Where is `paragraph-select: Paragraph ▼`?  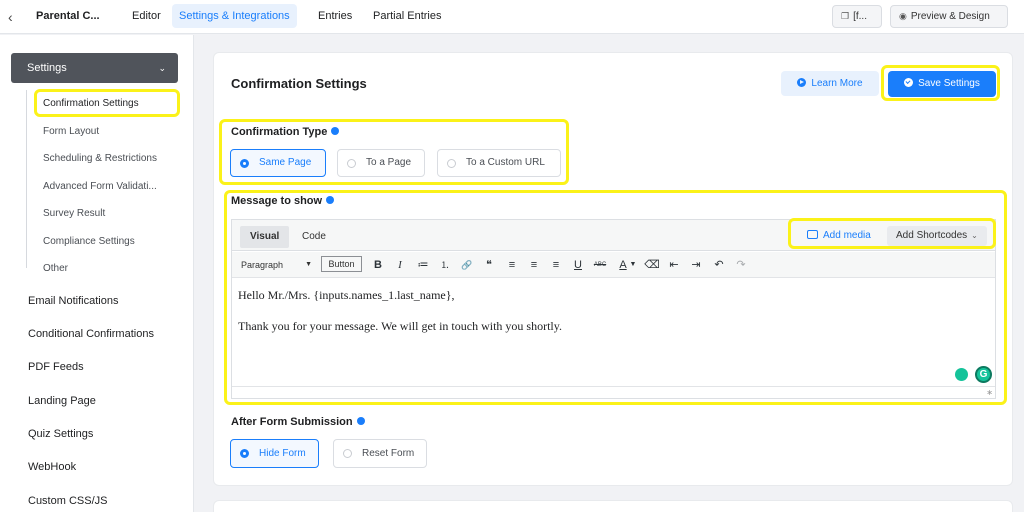
paragraph-select: Paragraph ▼ is located at coordinates (277, 265).